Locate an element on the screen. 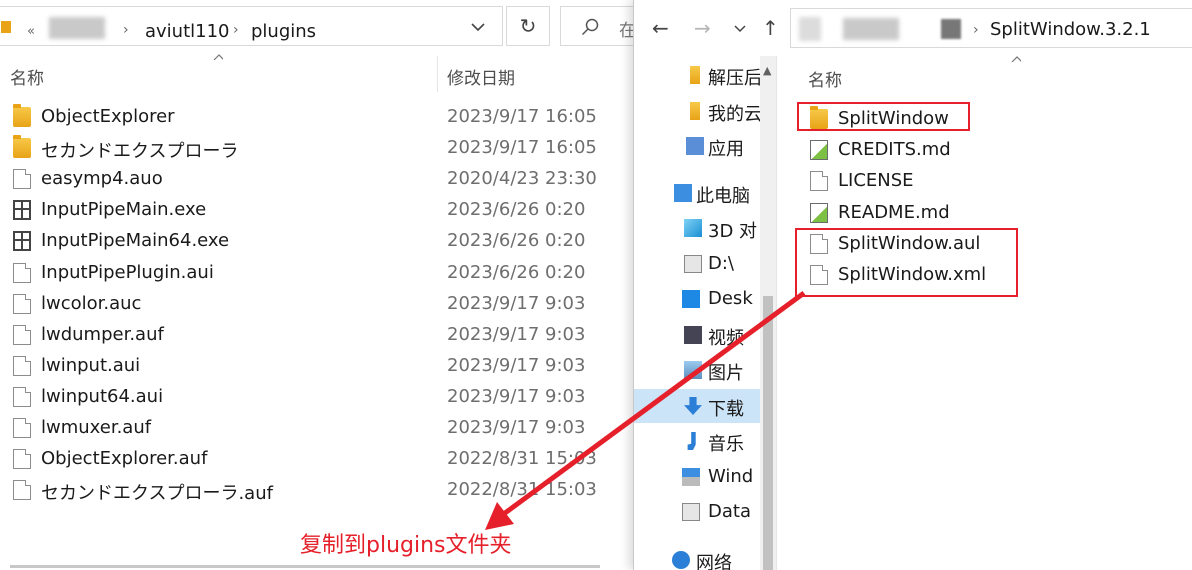 This screenshot has height=570, width=1192. nav-item: Desk is located at coordinates (705, 299).